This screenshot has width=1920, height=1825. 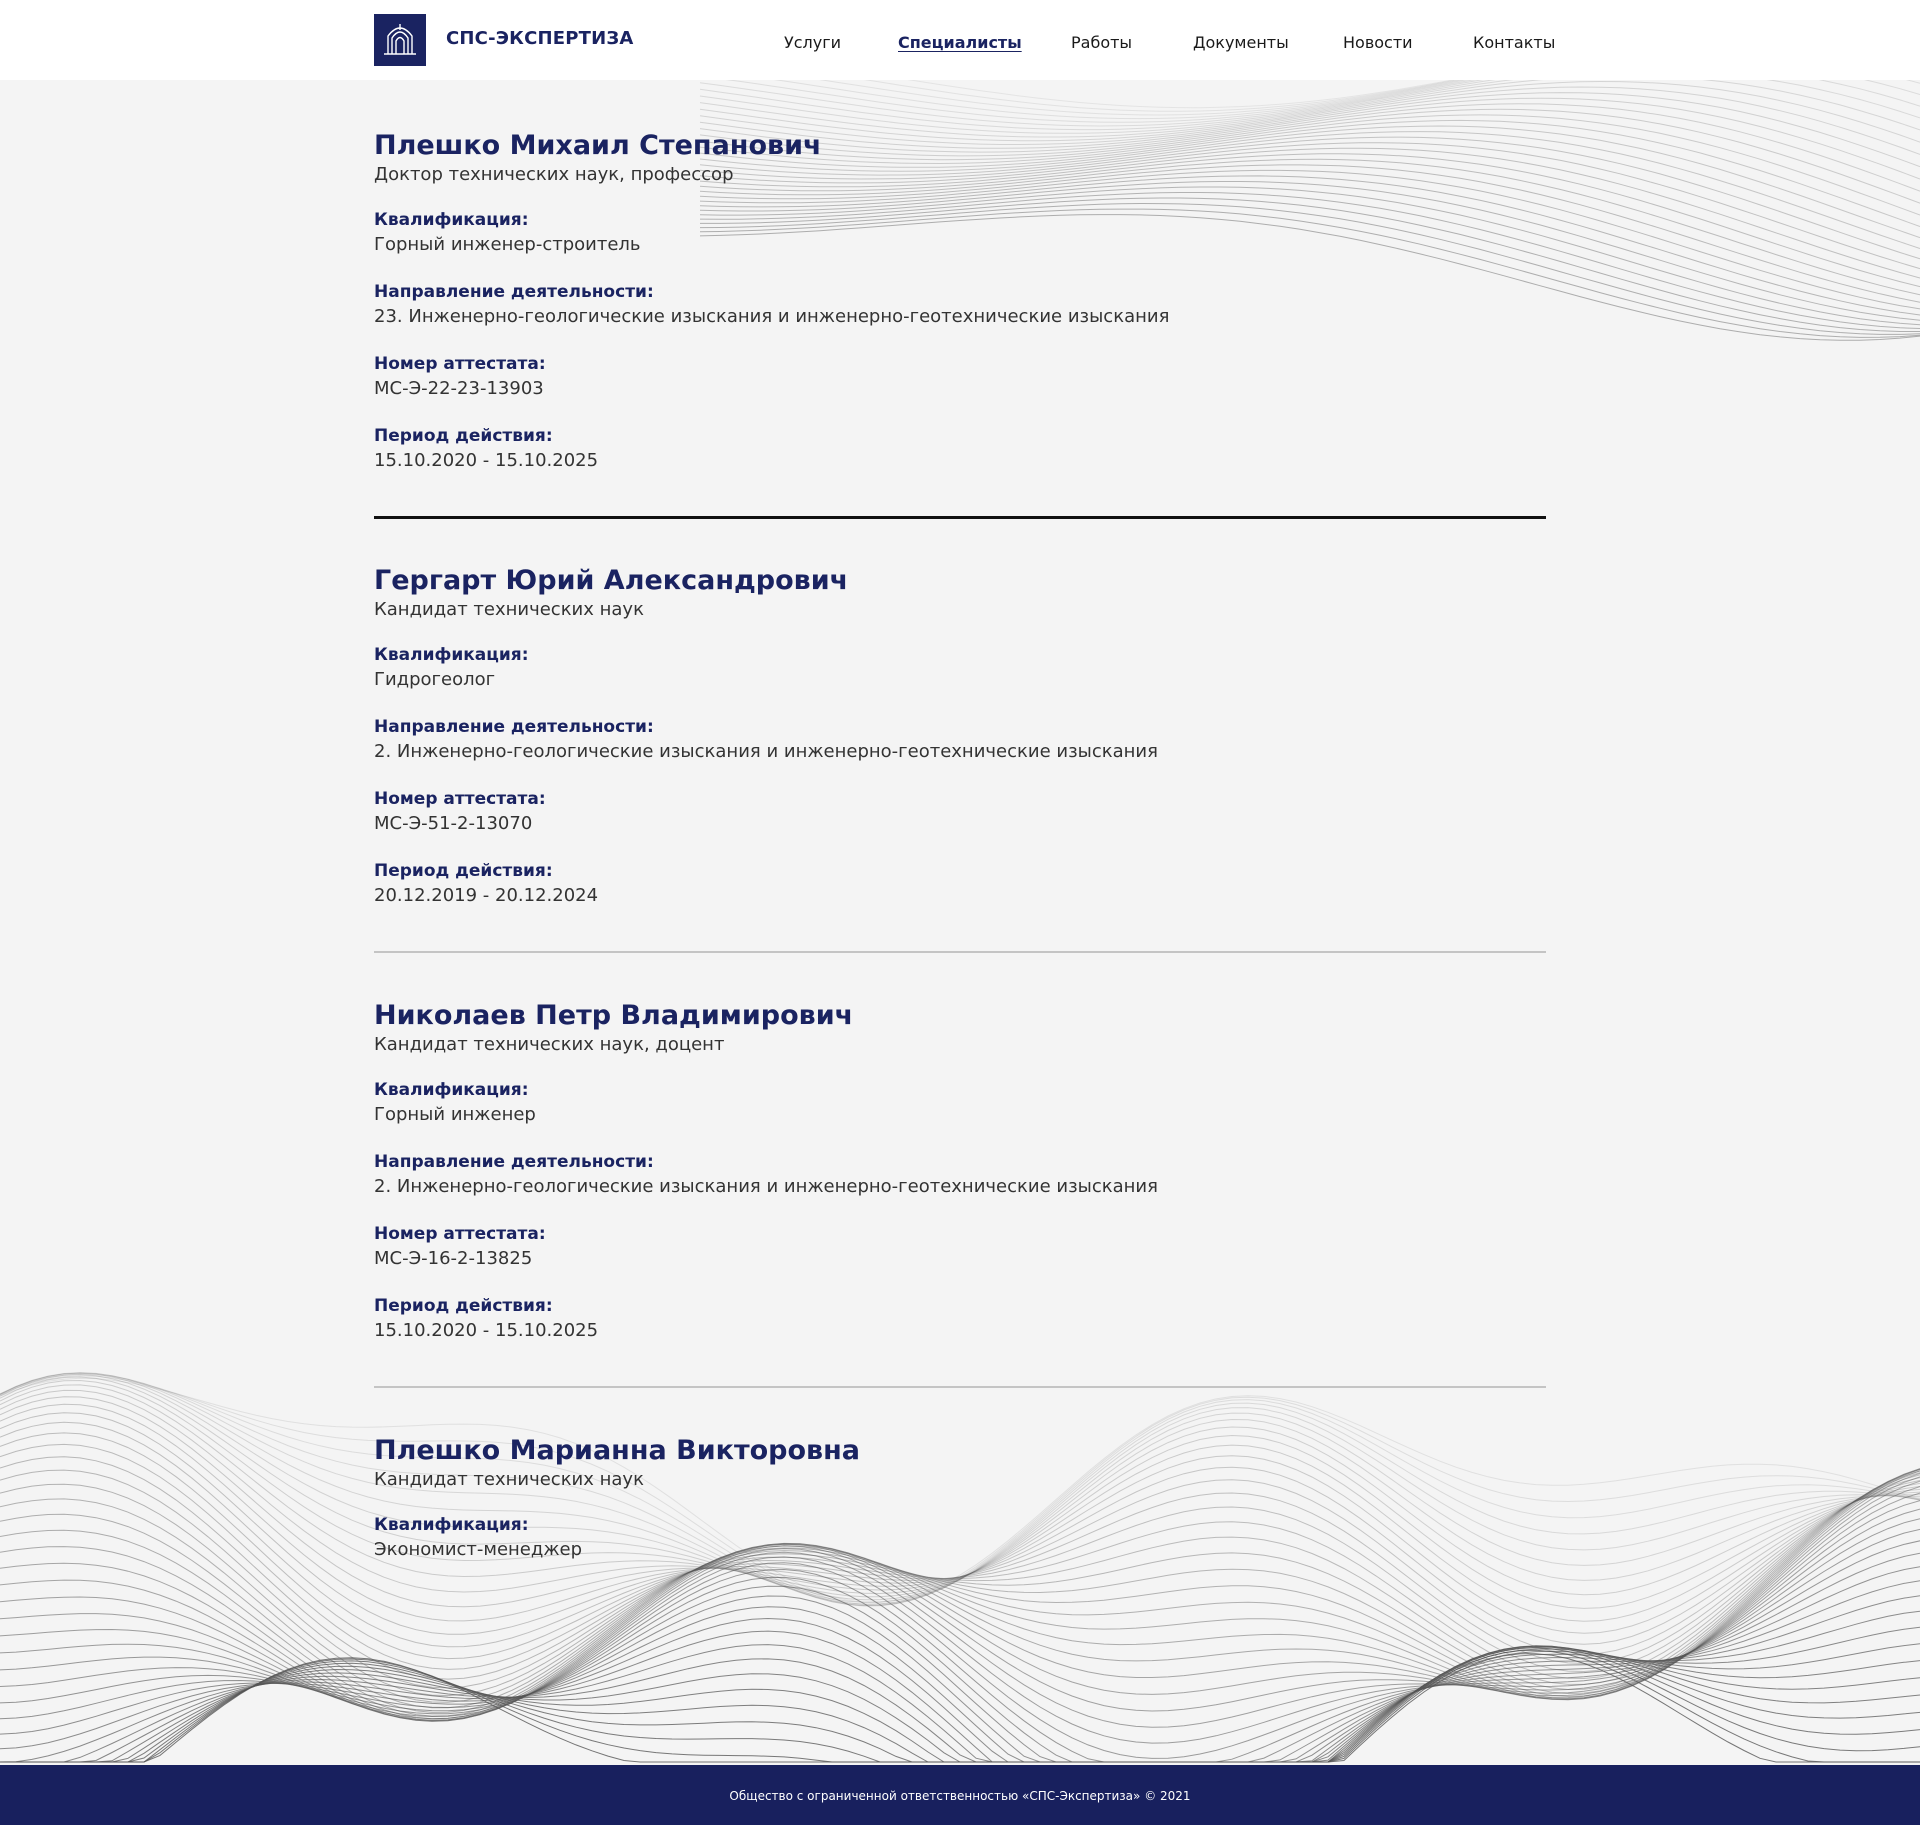 I want to click on nav-item-works: Работы, so click(x=1101, y=42).